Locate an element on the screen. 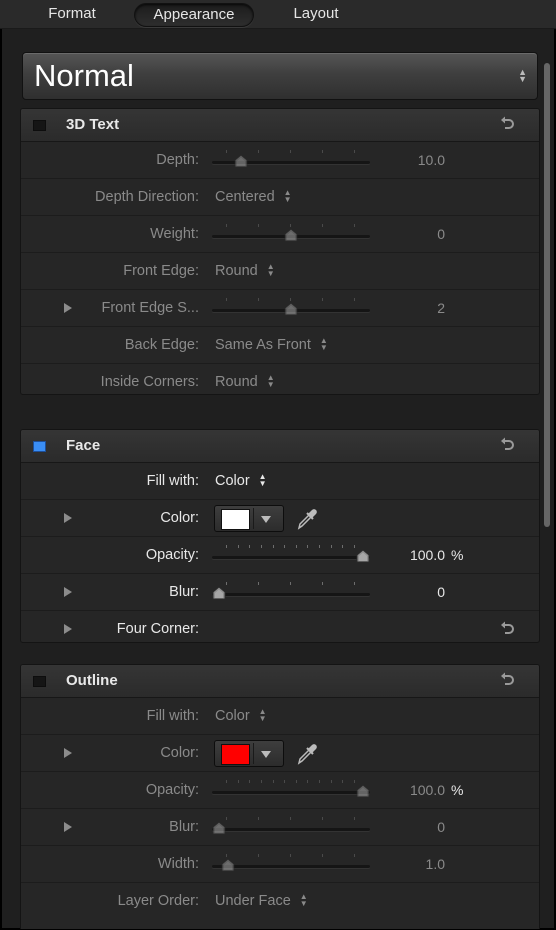 Image resolution: width=556 pixels, height=930 pixels. param-label: Fill with: is located at coordinates (172, 481).